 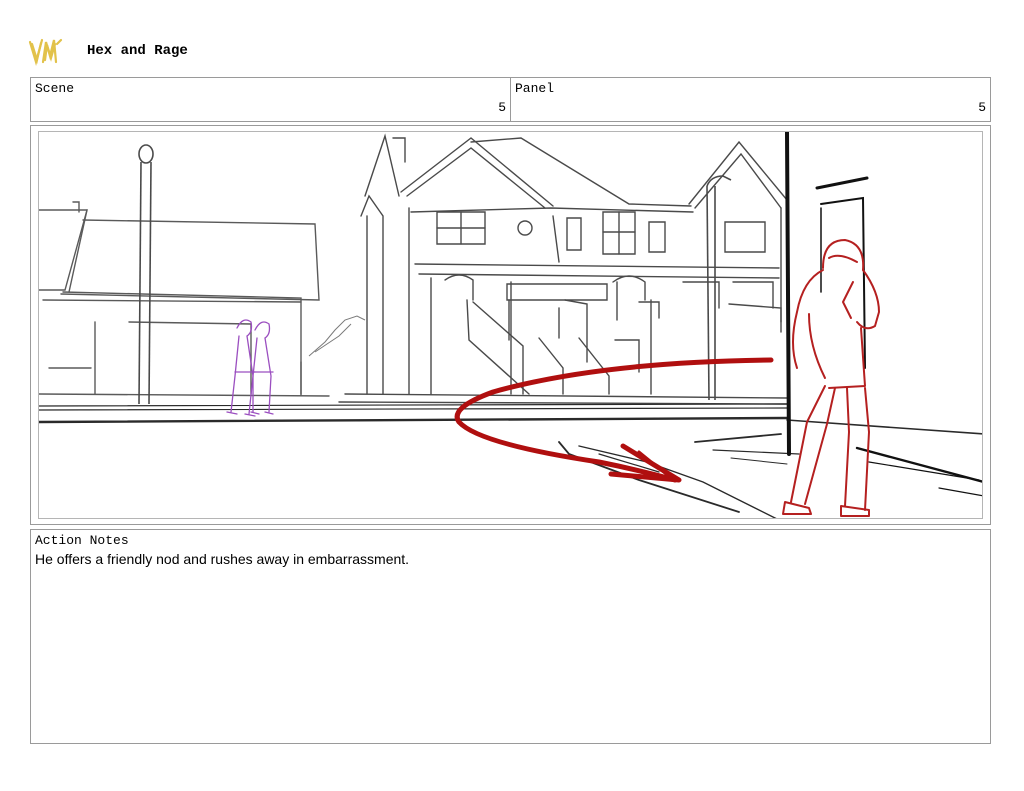 What do you see at coordinates (750, 99) in the screenshot?
I see `panel-cell: Panel 5` at bounding box center [750, 99].